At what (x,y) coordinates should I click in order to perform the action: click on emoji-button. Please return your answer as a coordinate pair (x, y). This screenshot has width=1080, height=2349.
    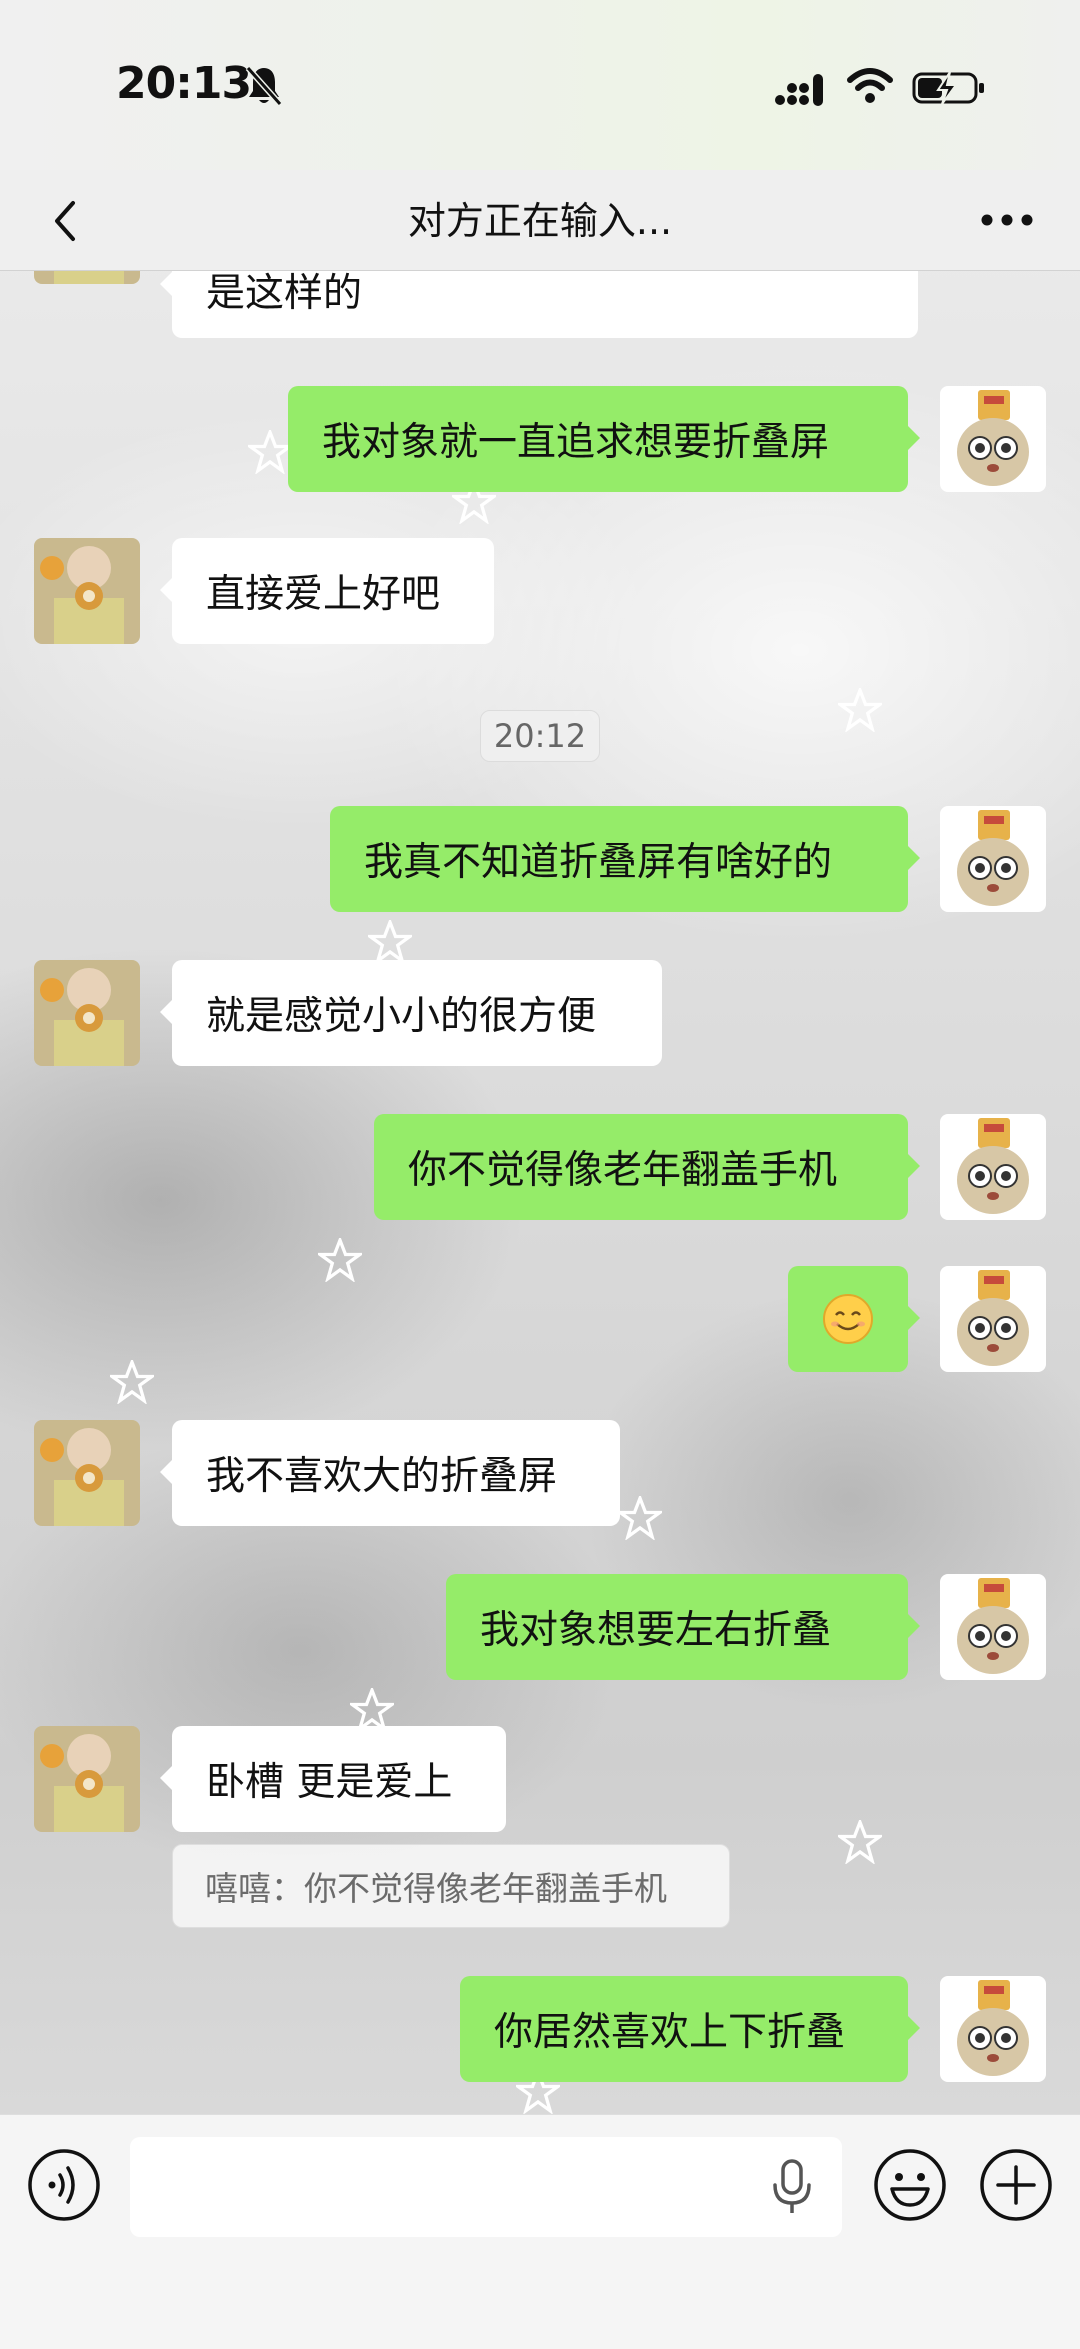
    Looking at the image, I should click on (910, 2185).